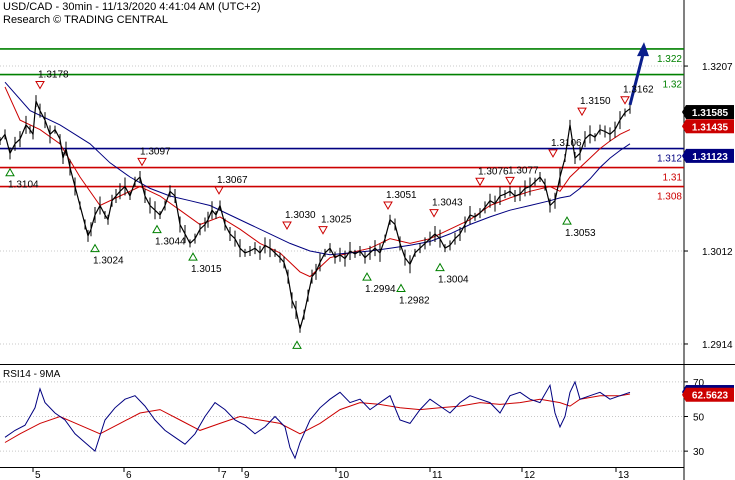 This screenshot has height=480, width=735. I want to click on time-tick-label: 7, so click(224, 475).